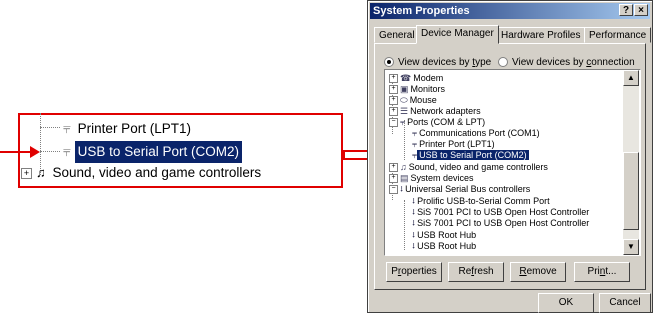 The image size is (656, 317). I want to click on tree-item-label: Modem, so click(428, 78).